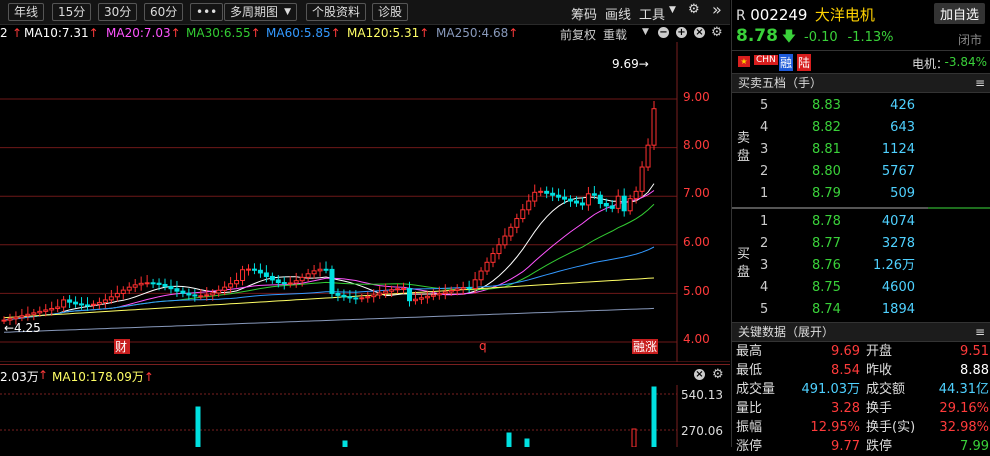  Describe the element at coordinates (699, 374) in the screenshot. I see `volume-close-icon: ×` at that location.